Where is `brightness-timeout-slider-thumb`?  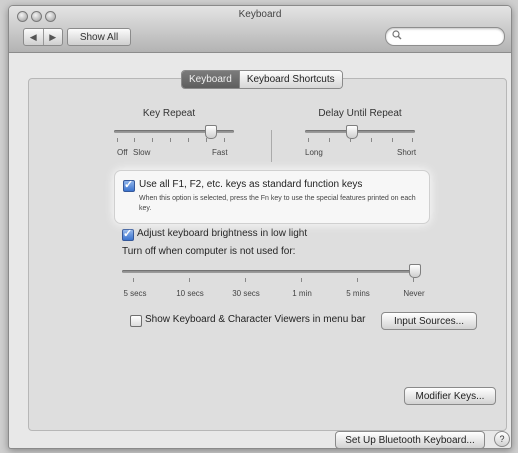
brightness-timeout-slider-thumb is located at coordinates (415, 271).